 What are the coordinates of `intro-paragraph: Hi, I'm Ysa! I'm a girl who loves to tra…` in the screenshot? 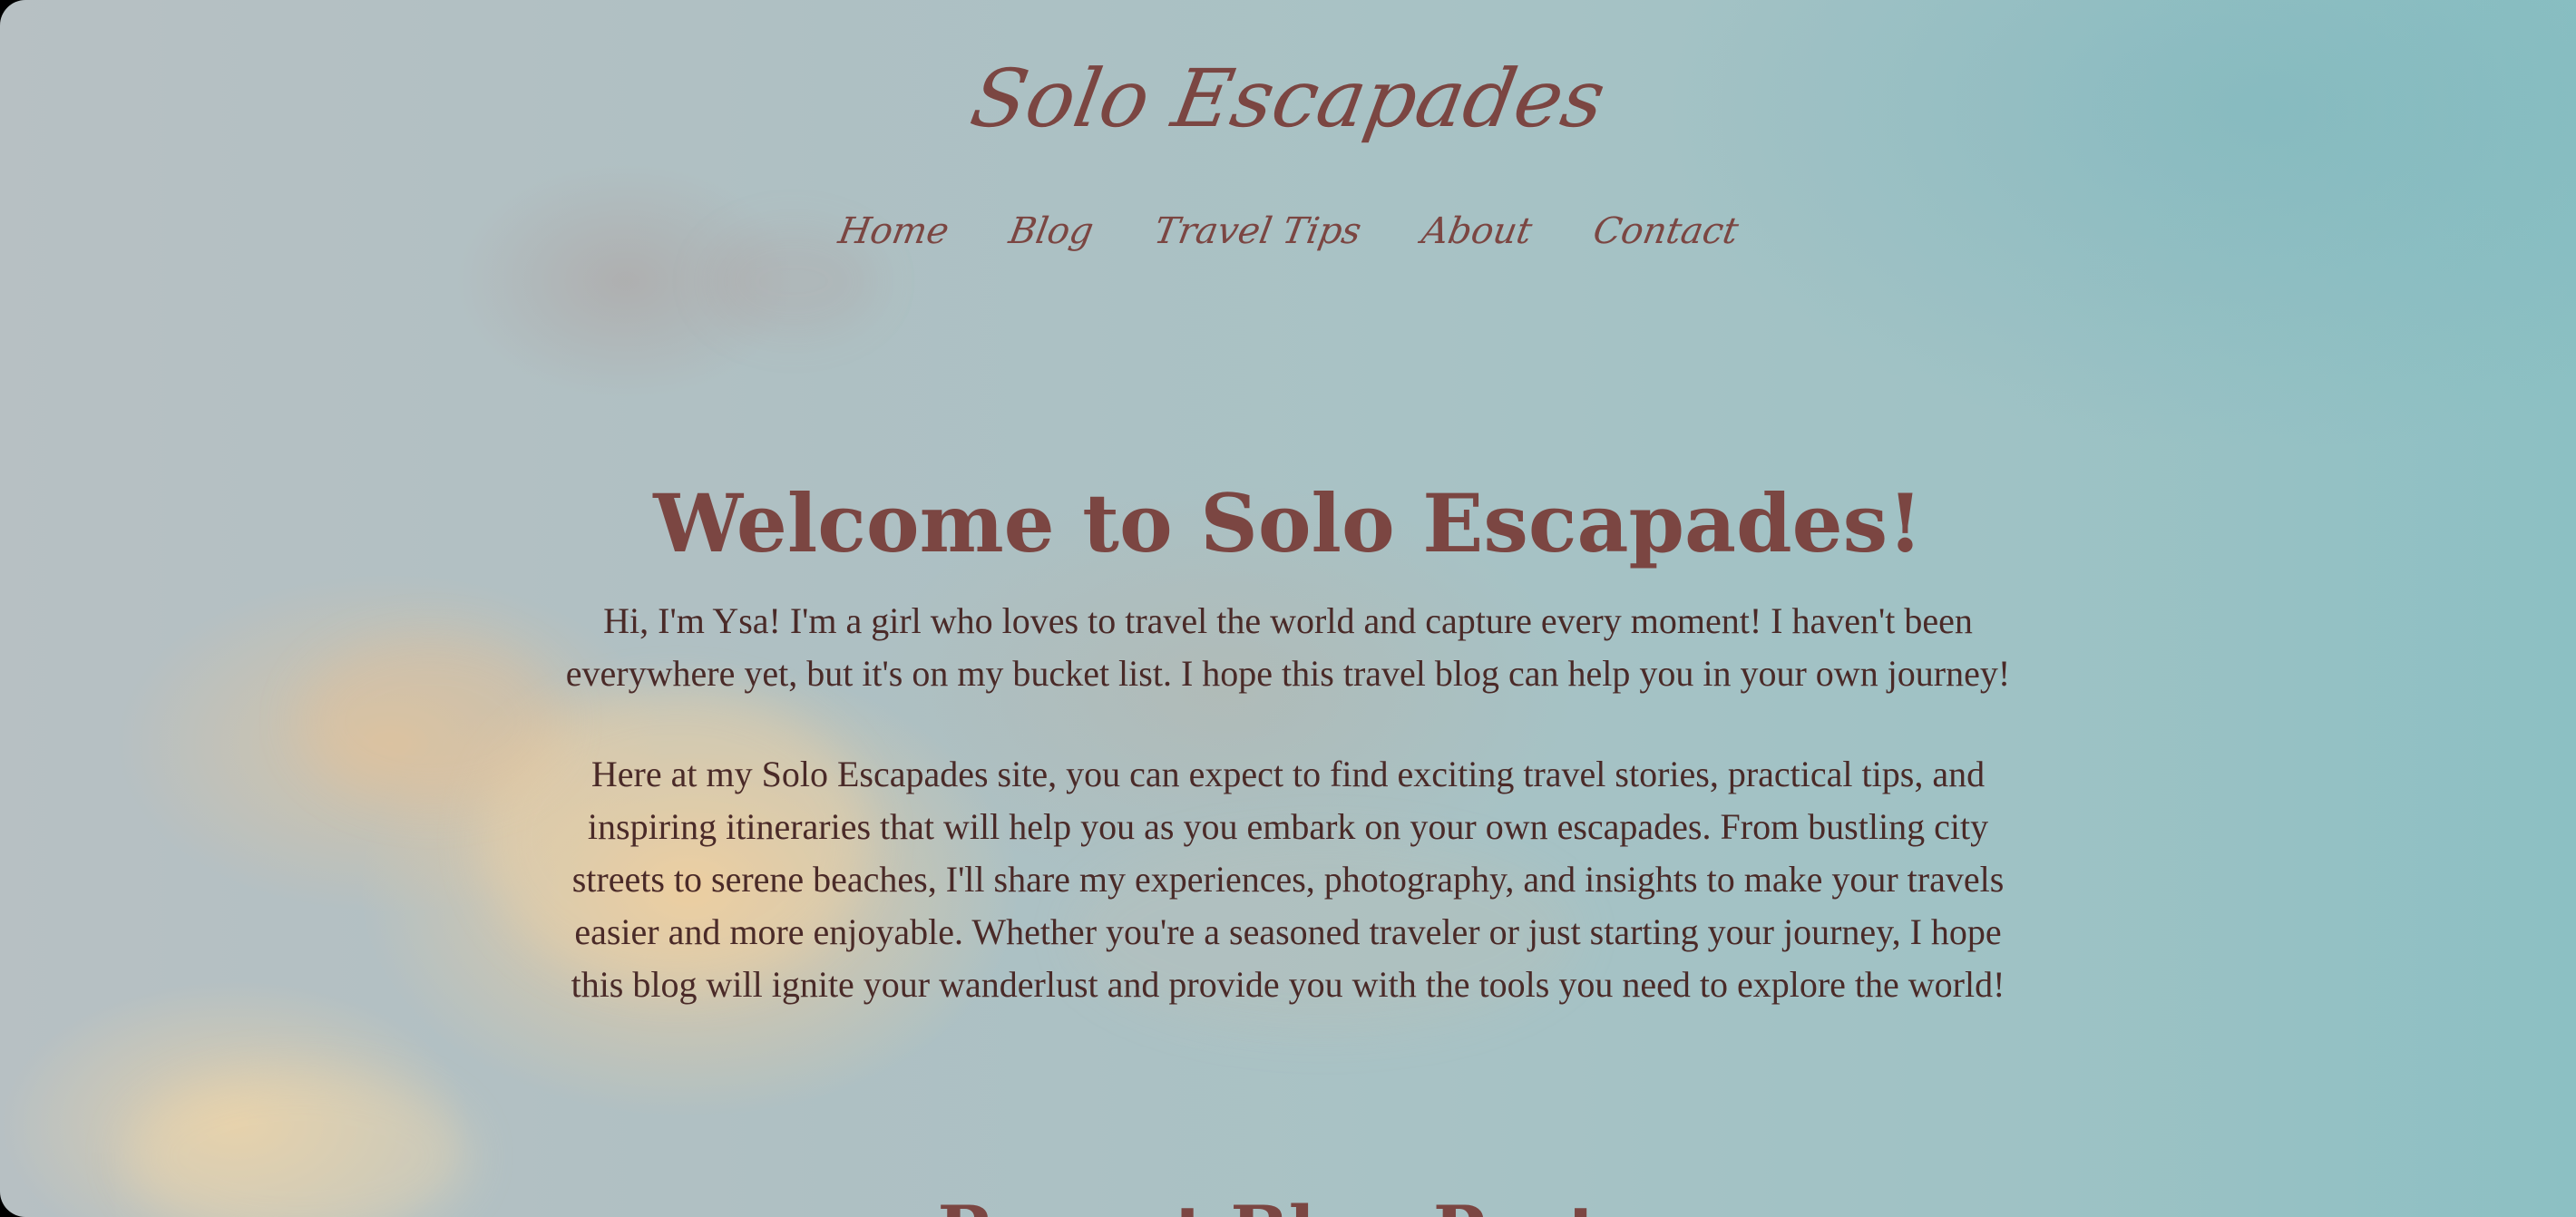 It's located at (1288, 647).